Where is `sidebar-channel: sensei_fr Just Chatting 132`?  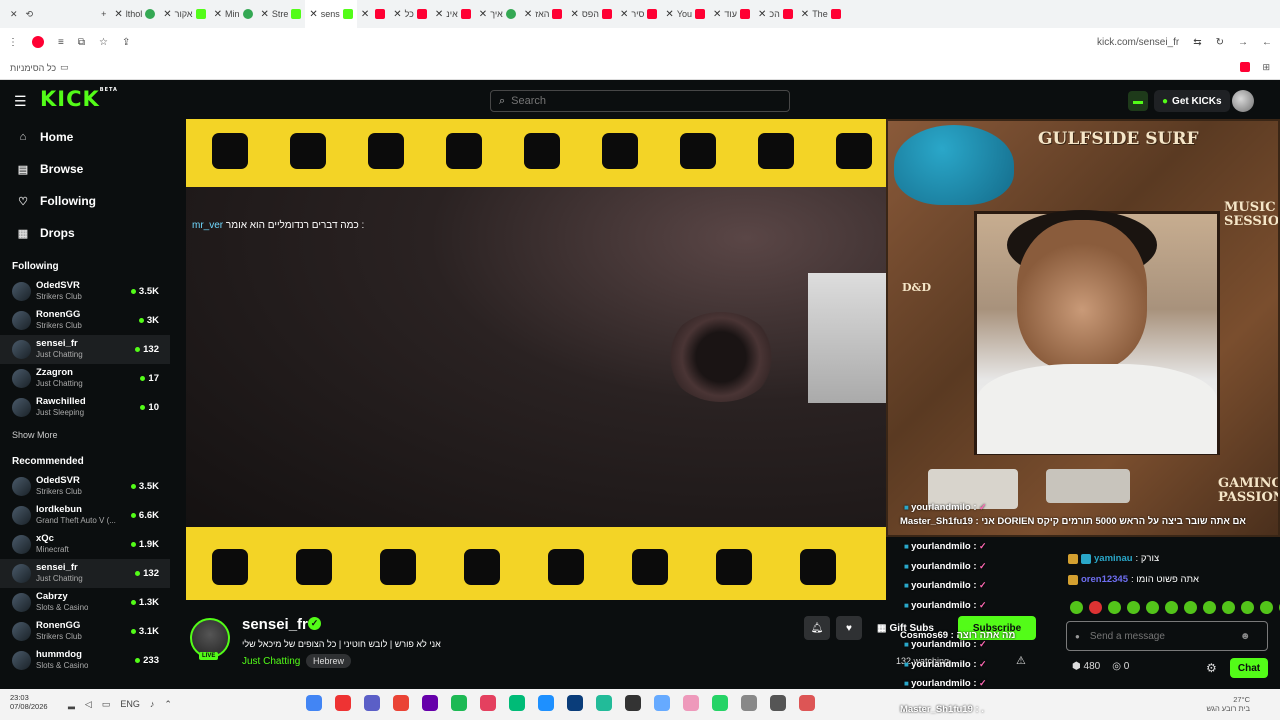 sidebar-channel: sensei_fr Just Chatting 132 is located at coordinates (85, 573).